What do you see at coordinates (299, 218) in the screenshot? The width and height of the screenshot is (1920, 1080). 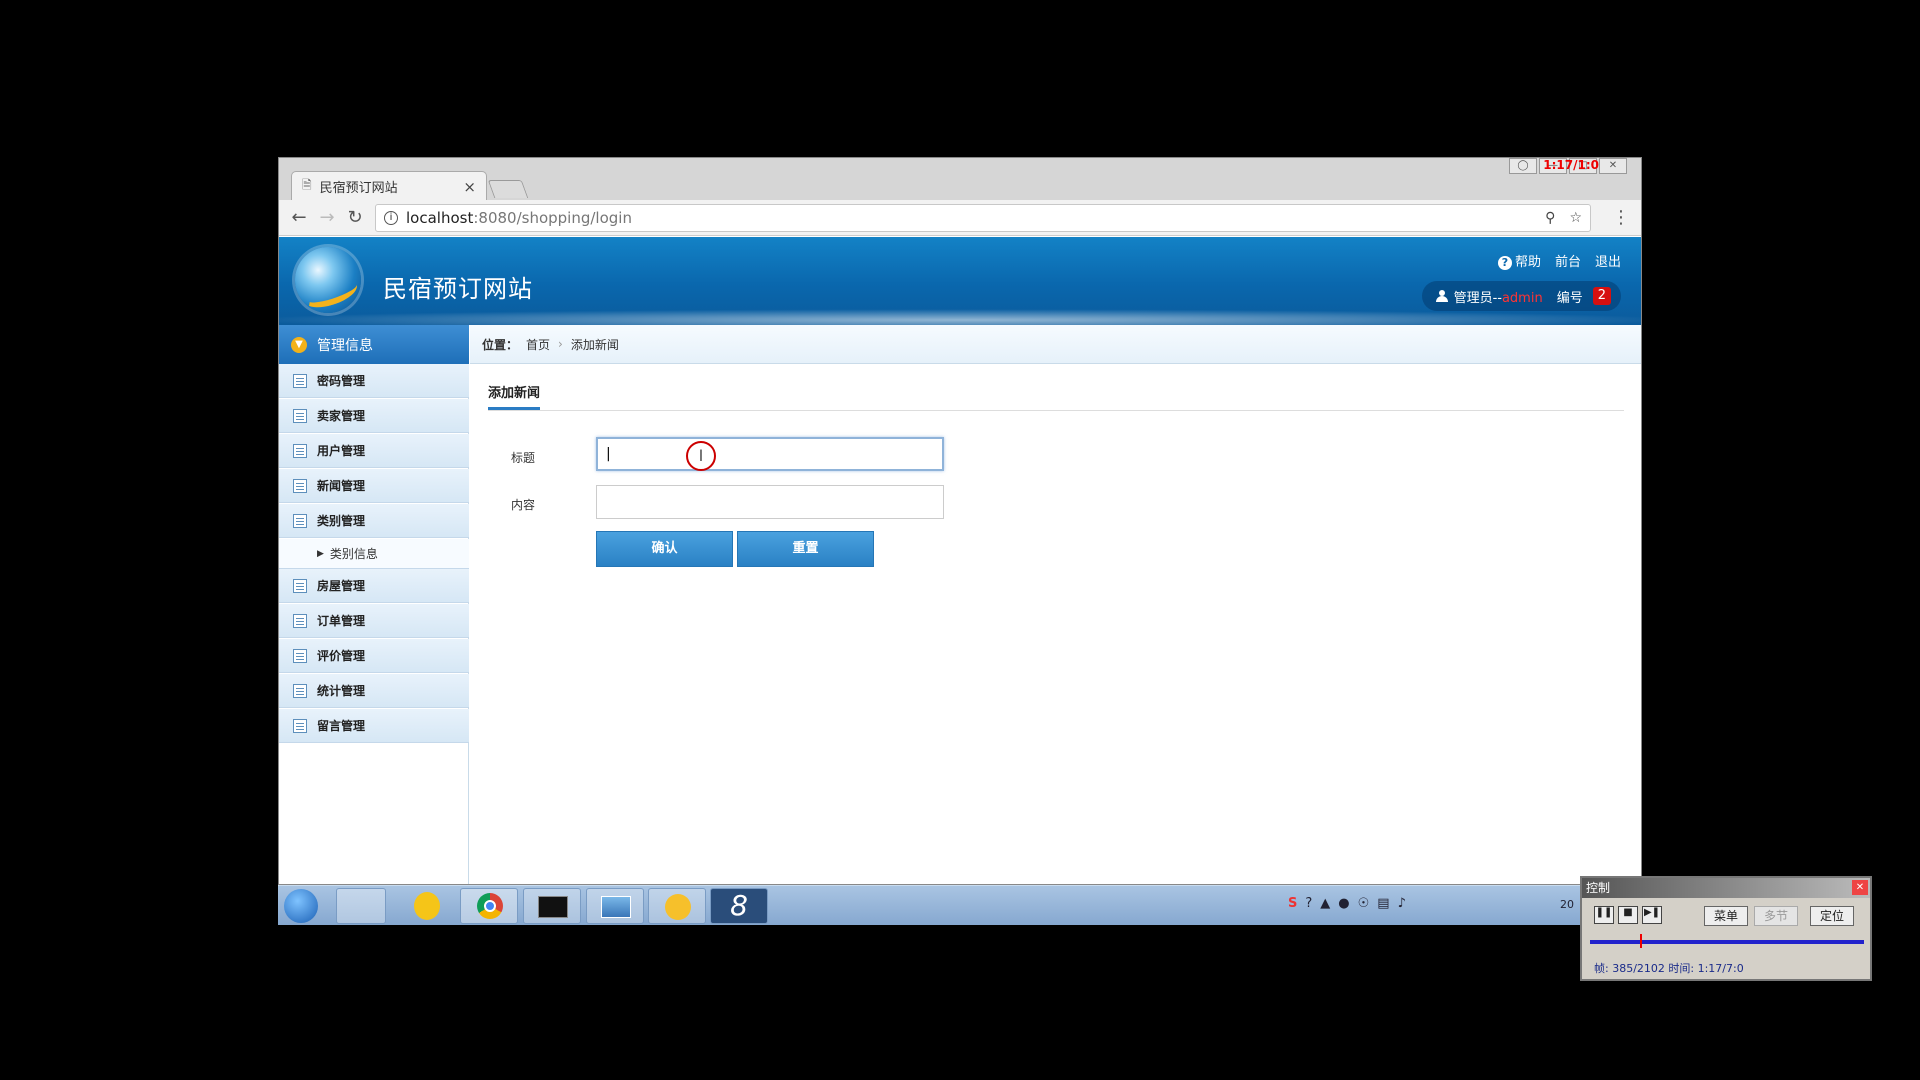 I see `back-icon: ←` at bounding box center [299, 218].